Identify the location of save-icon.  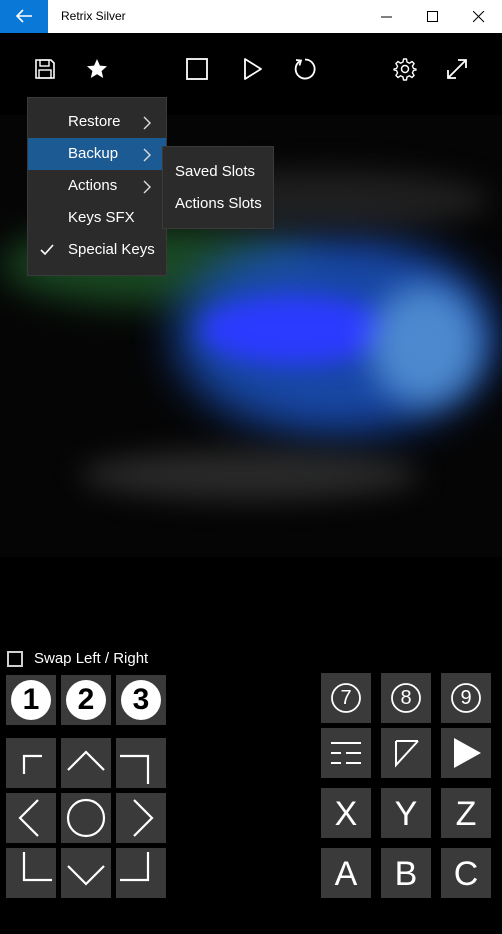
(45, 69).